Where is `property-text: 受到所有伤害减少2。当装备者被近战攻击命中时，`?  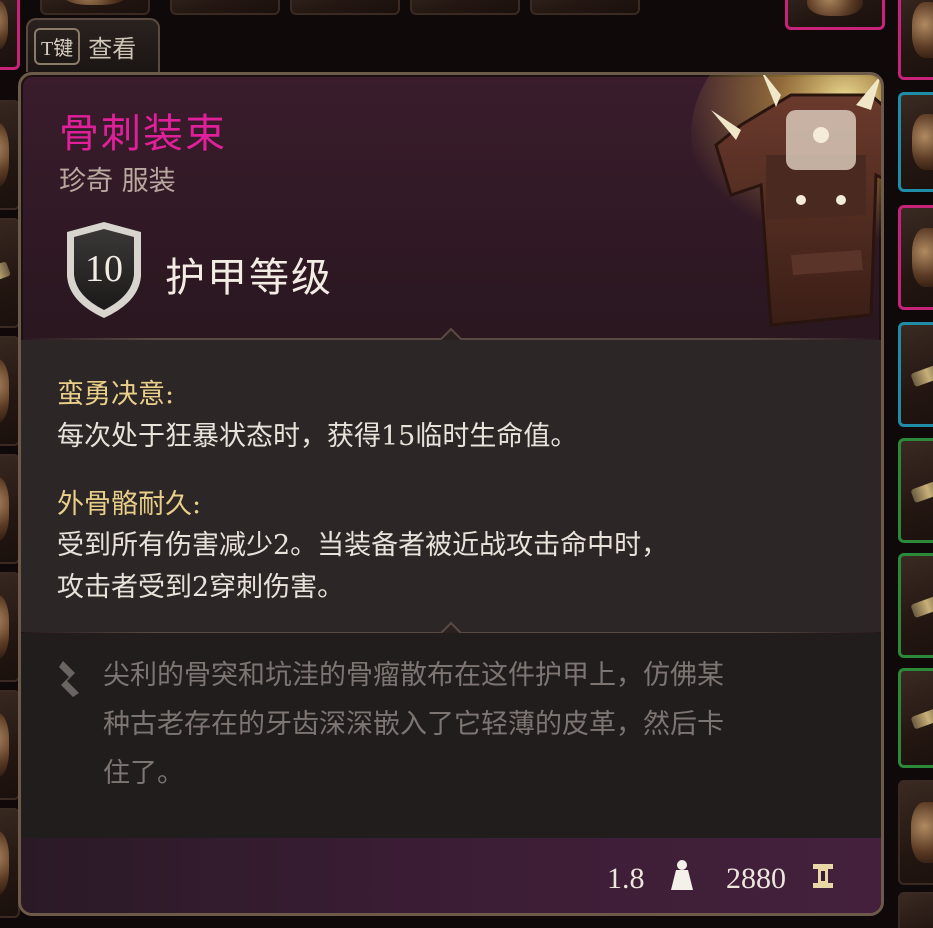
property-text: 受到所有伤害减少2。当装备者被近战攻击命中时， is located at coordinates (363, 545).